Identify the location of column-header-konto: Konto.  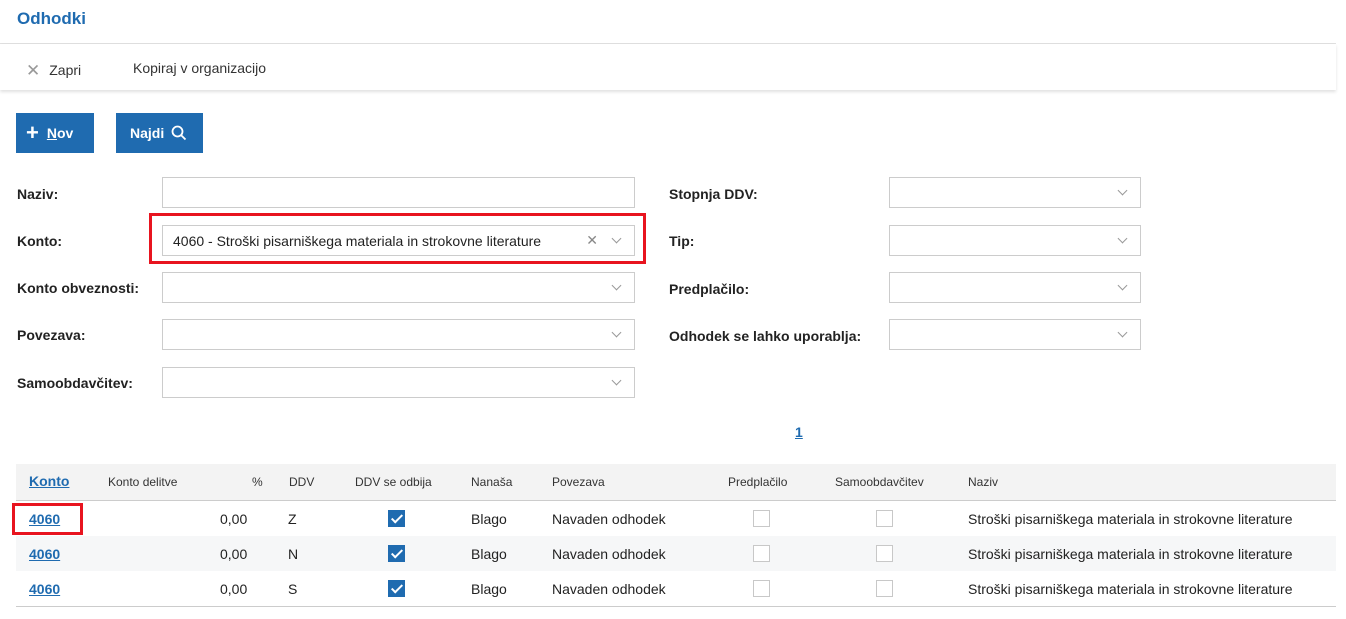
(49, 481).